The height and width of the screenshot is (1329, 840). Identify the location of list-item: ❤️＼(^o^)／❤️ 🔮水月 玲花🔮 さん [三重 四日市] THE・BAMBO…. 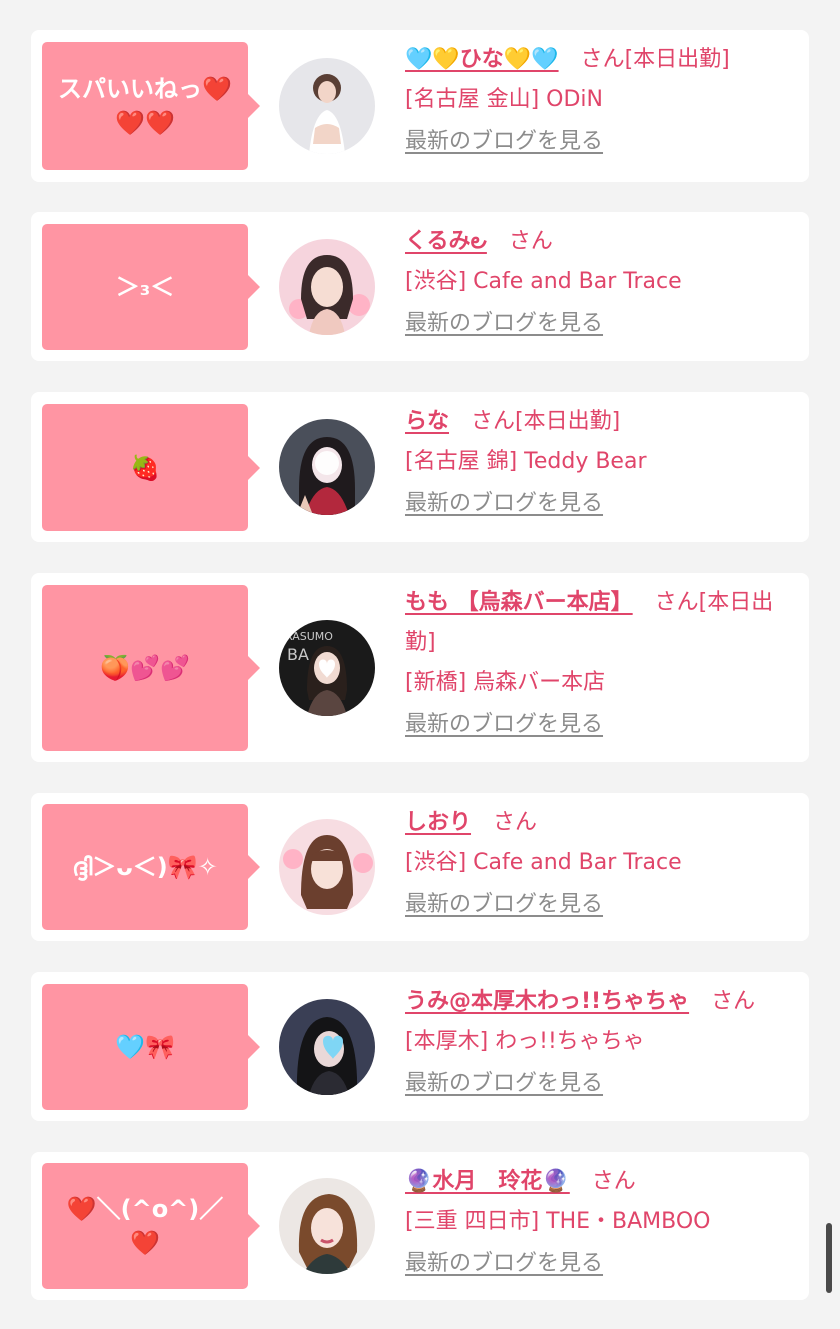
(420, 1226).